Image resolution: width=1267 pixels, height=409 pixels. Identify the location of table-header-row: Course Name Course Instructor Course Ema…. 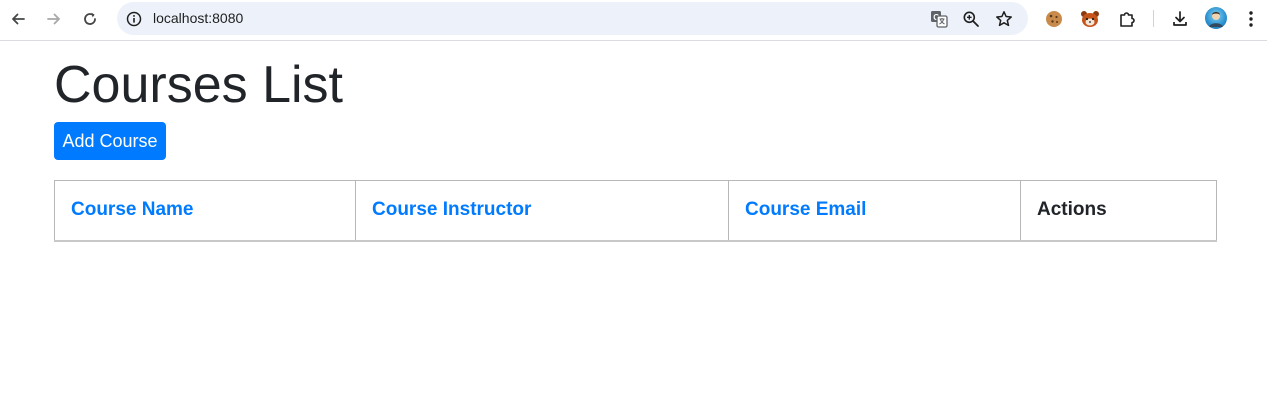
(635, 211).